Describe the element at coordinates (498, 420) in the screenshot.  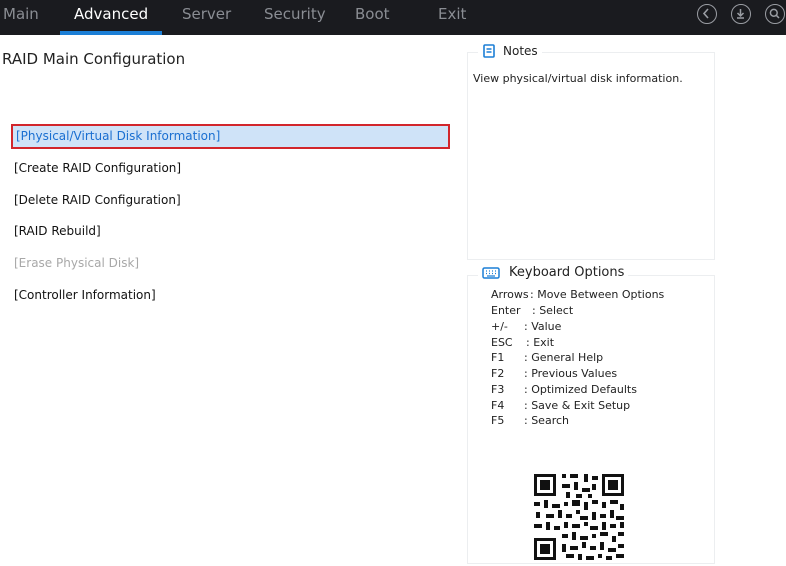
I see `keyboard-option-key: F5` at that location.